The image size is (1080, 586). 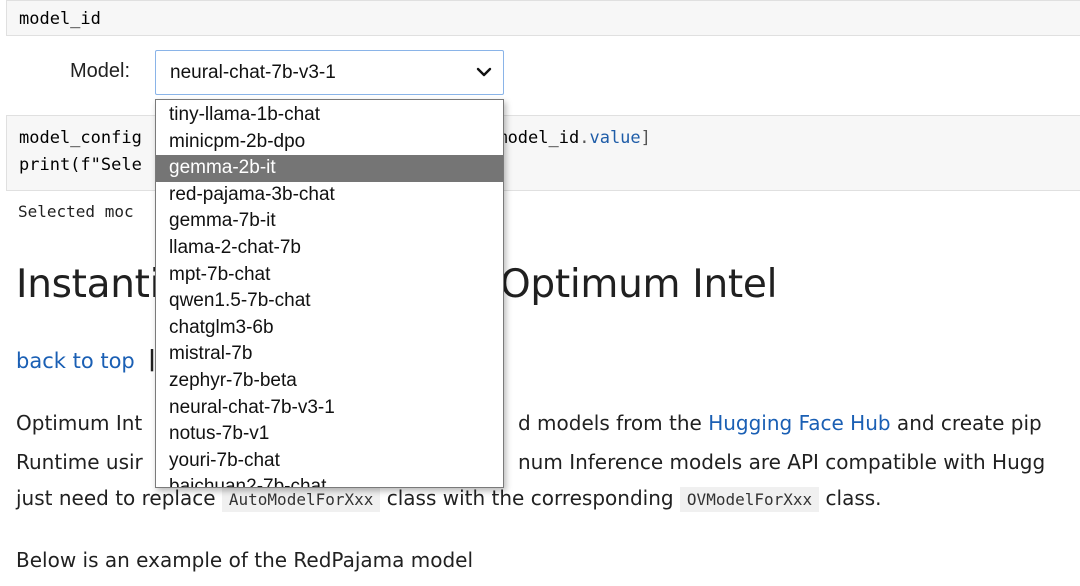 What do you see at coordinates (100, 71) in the screenshot?
I see `model-select-label: Model:` at bounding box center [100, 71].